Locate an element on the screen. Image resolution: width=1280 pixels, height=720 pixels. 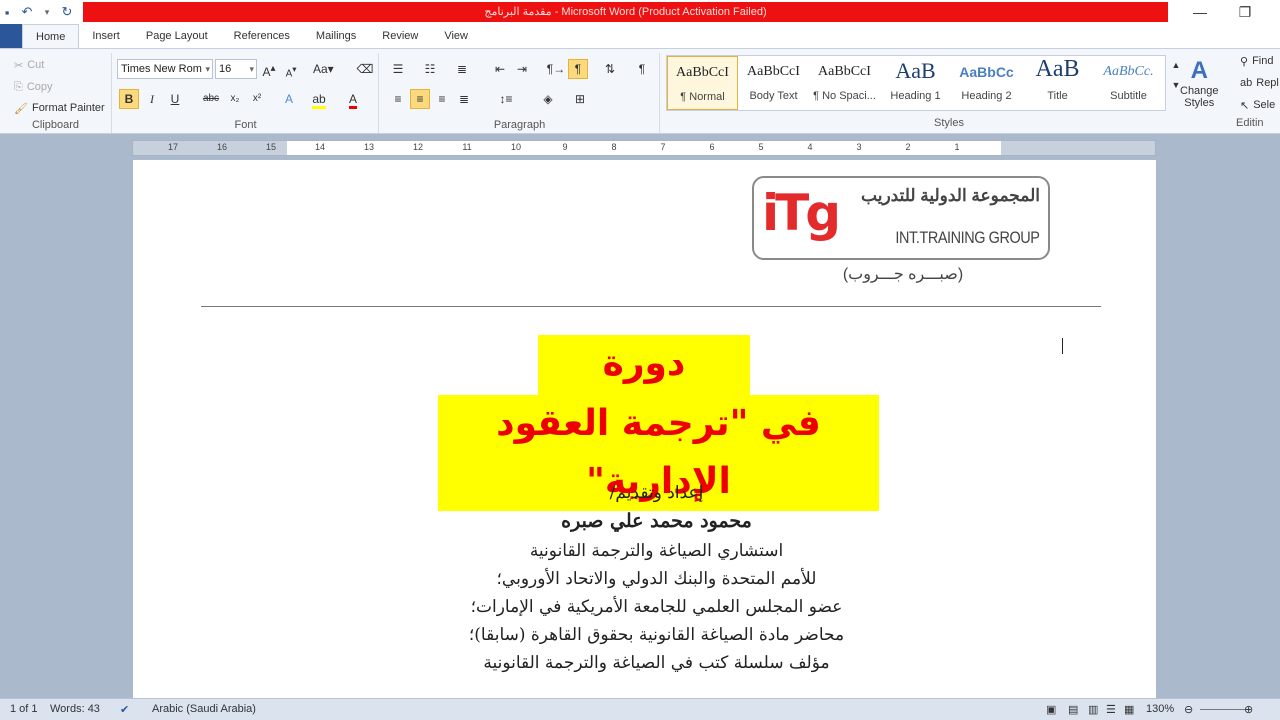
style-normal: AaBbCcI ¶ Normal is located at coordinates (702, 83).